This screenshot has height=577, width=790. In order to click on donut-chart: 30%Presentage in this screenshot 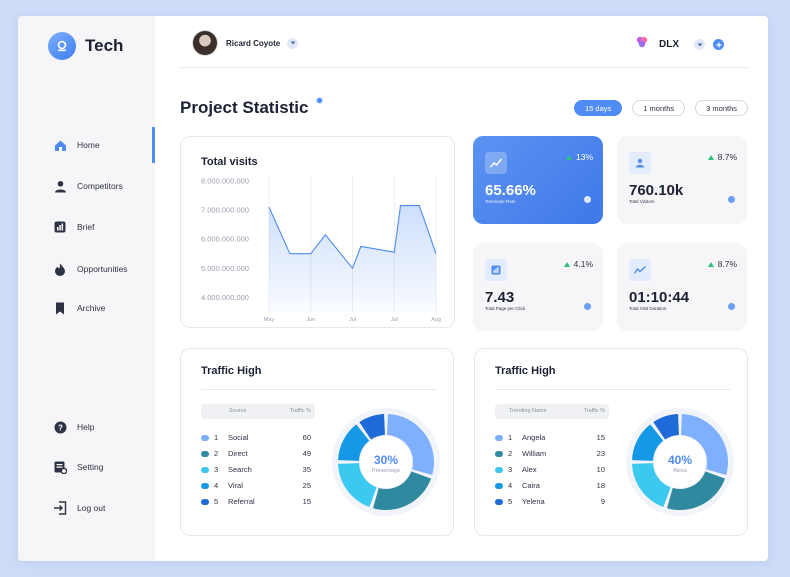, I will do `click(386, 462)`.